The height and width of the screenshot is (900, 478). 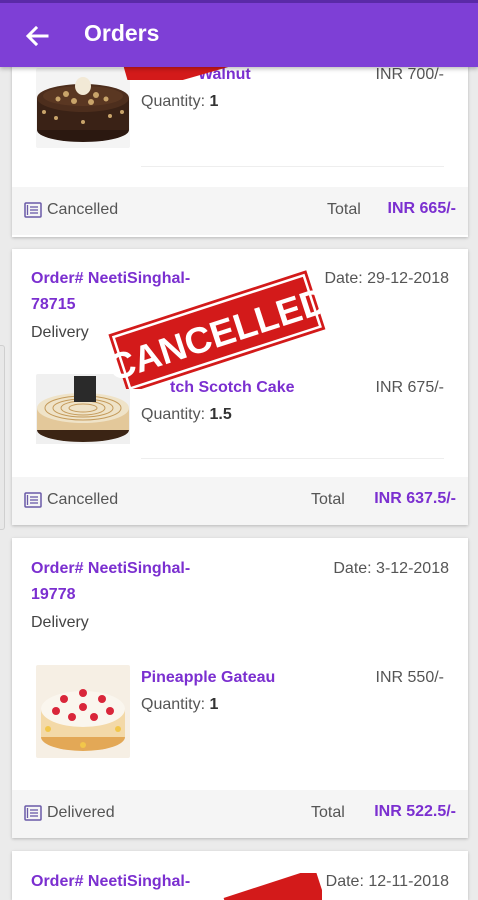 What do you see at coordinates (126, 582) in the screenshot?
I see `order-number: Order# NeetiSinghal-19778` at bounding box center [126, 582].